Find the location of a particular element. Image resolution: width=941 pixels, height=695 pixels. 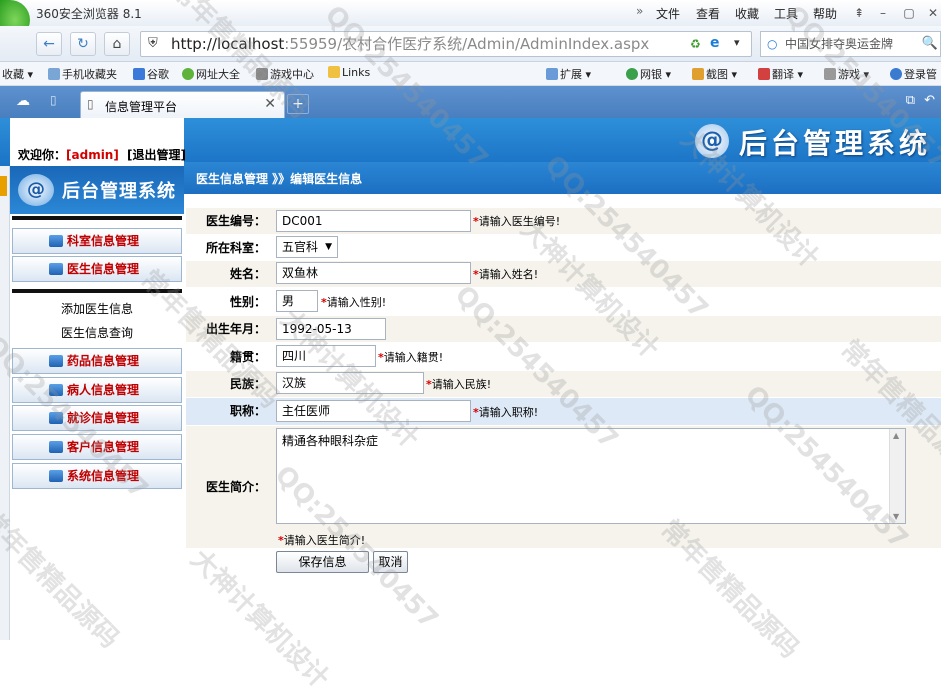

tool-login: 登录管 is located at coordinates (913, 74).